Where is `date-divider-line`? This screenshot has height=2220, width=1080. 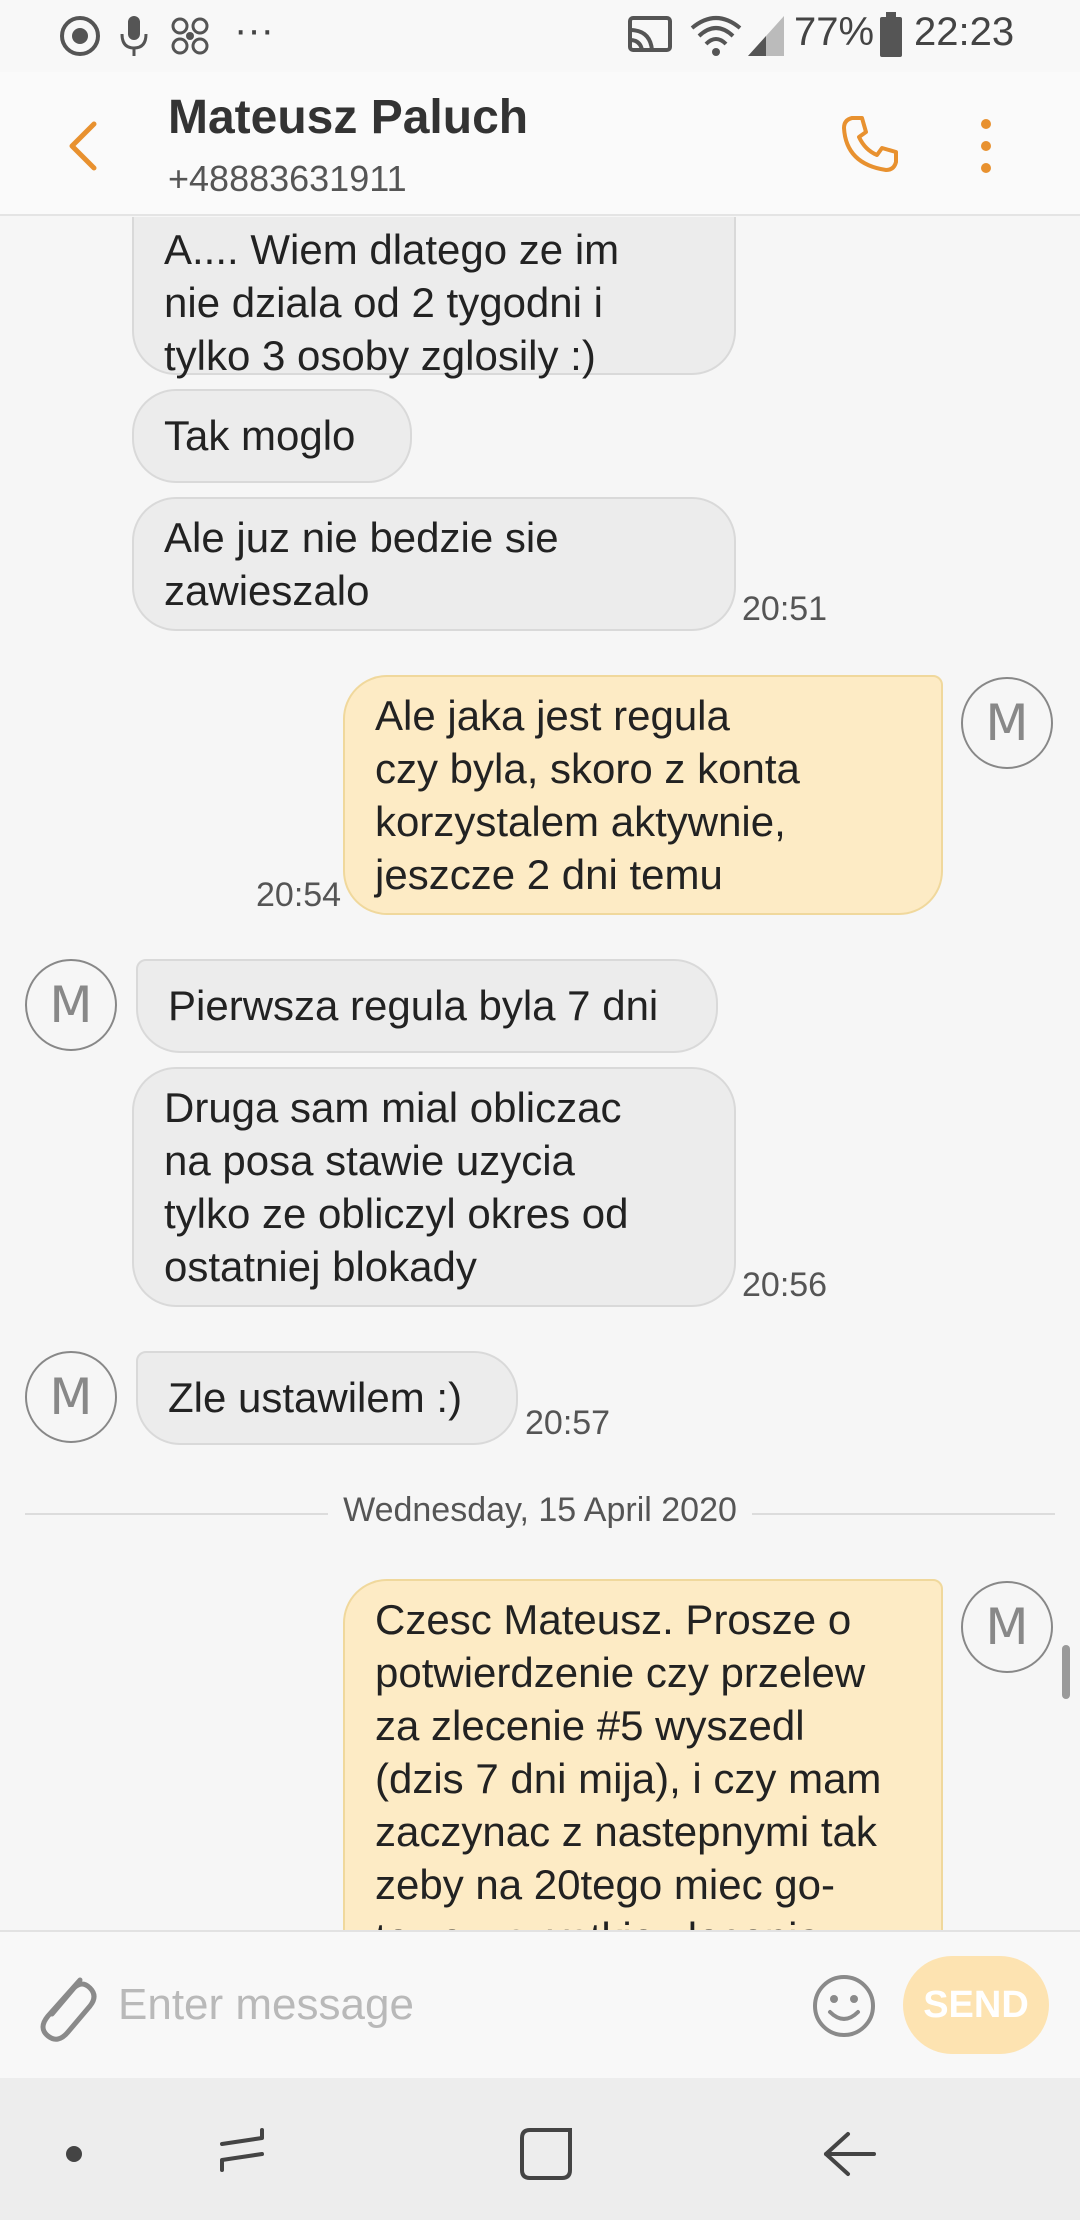 date-divider-line is located at coordinates (903, 1514).